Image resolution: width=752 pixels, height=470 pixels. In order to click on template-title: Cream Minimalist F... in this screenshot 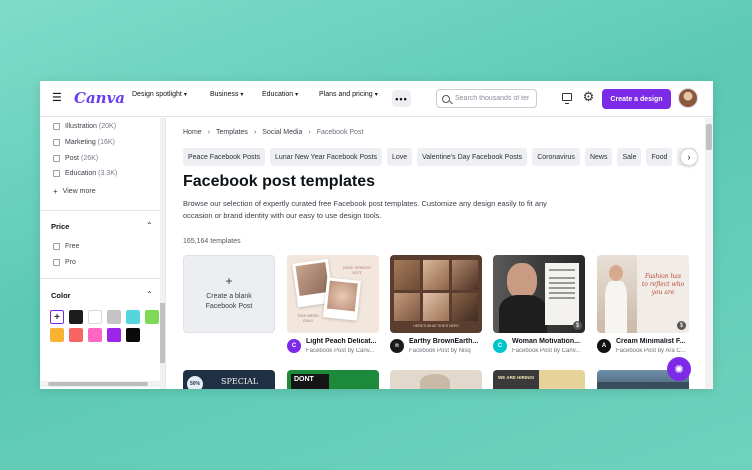, I will do `click(652, 341)`.